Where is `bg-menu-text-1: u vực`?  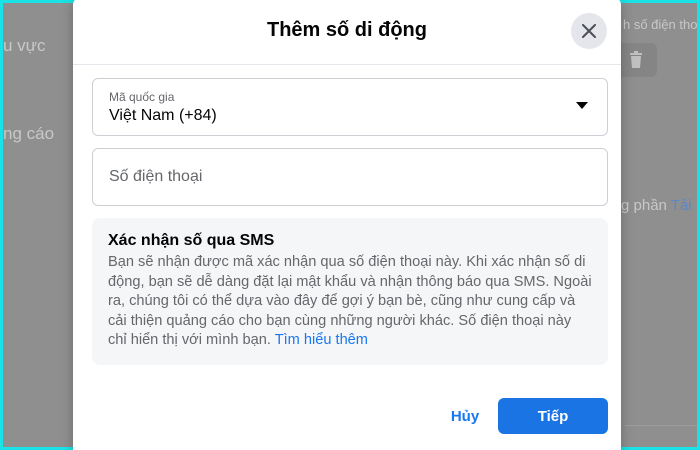
bg-menu-text-1: u vực is located at coordinates (24, 45).